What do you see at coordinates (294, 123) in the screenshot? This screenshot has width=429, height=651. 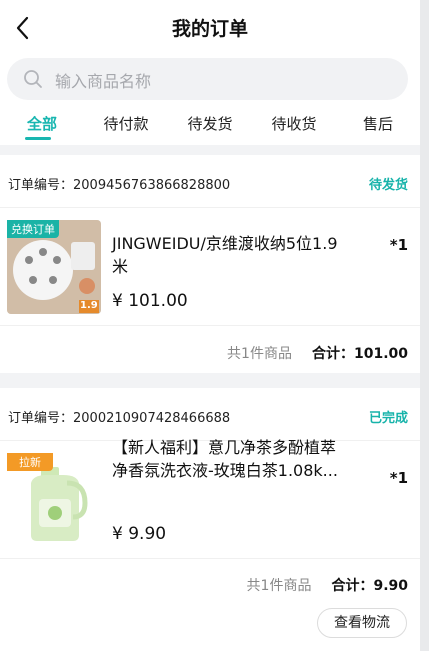 I see `tab-pending-receipt: 待收货` at bounding box center [294, 123].